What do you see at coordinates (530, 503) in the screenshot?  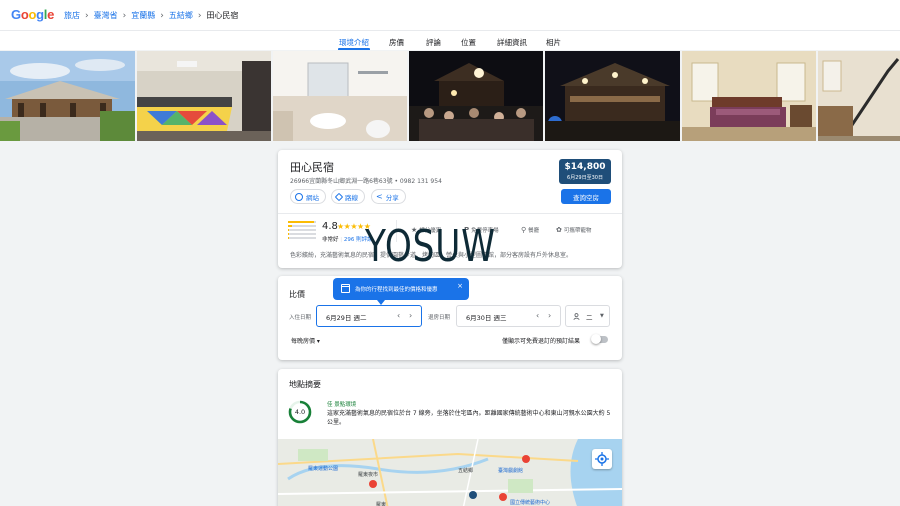 I see `map-label: 國立傳統藝術中心` at bounding box center [530, 503].